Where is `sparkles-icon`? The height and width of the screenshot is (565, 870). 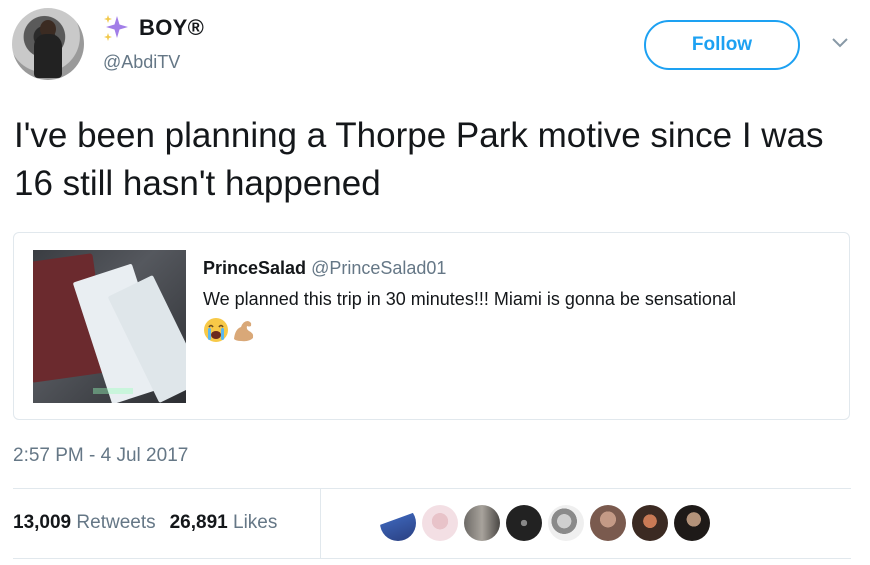
sparkles-icon is located at coordinates (116, 28).